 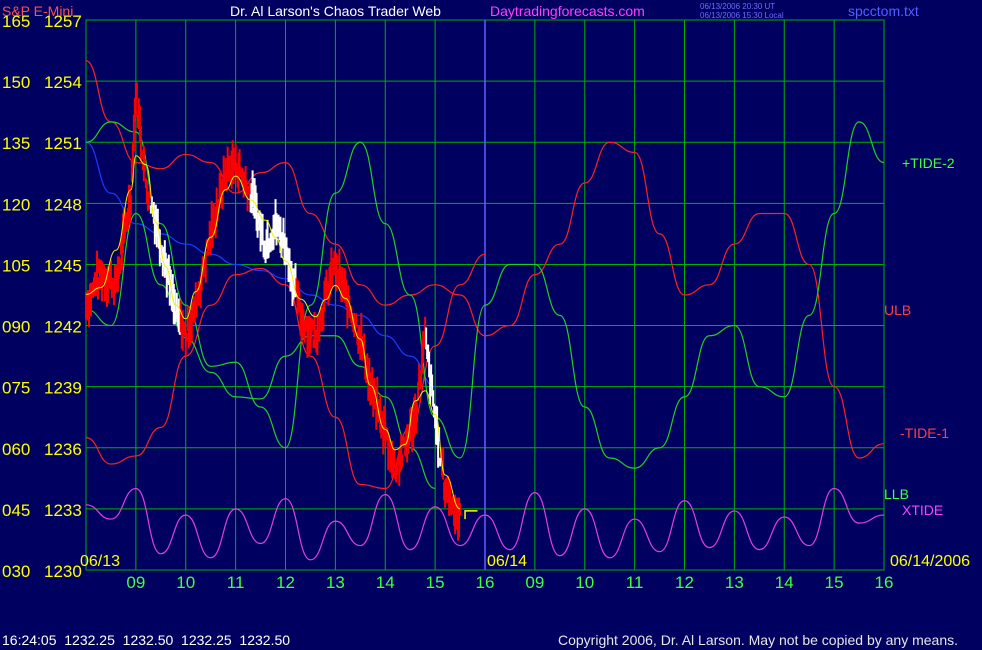 I want to click on y-tick-price: 1254, so click(x=63, y=82).